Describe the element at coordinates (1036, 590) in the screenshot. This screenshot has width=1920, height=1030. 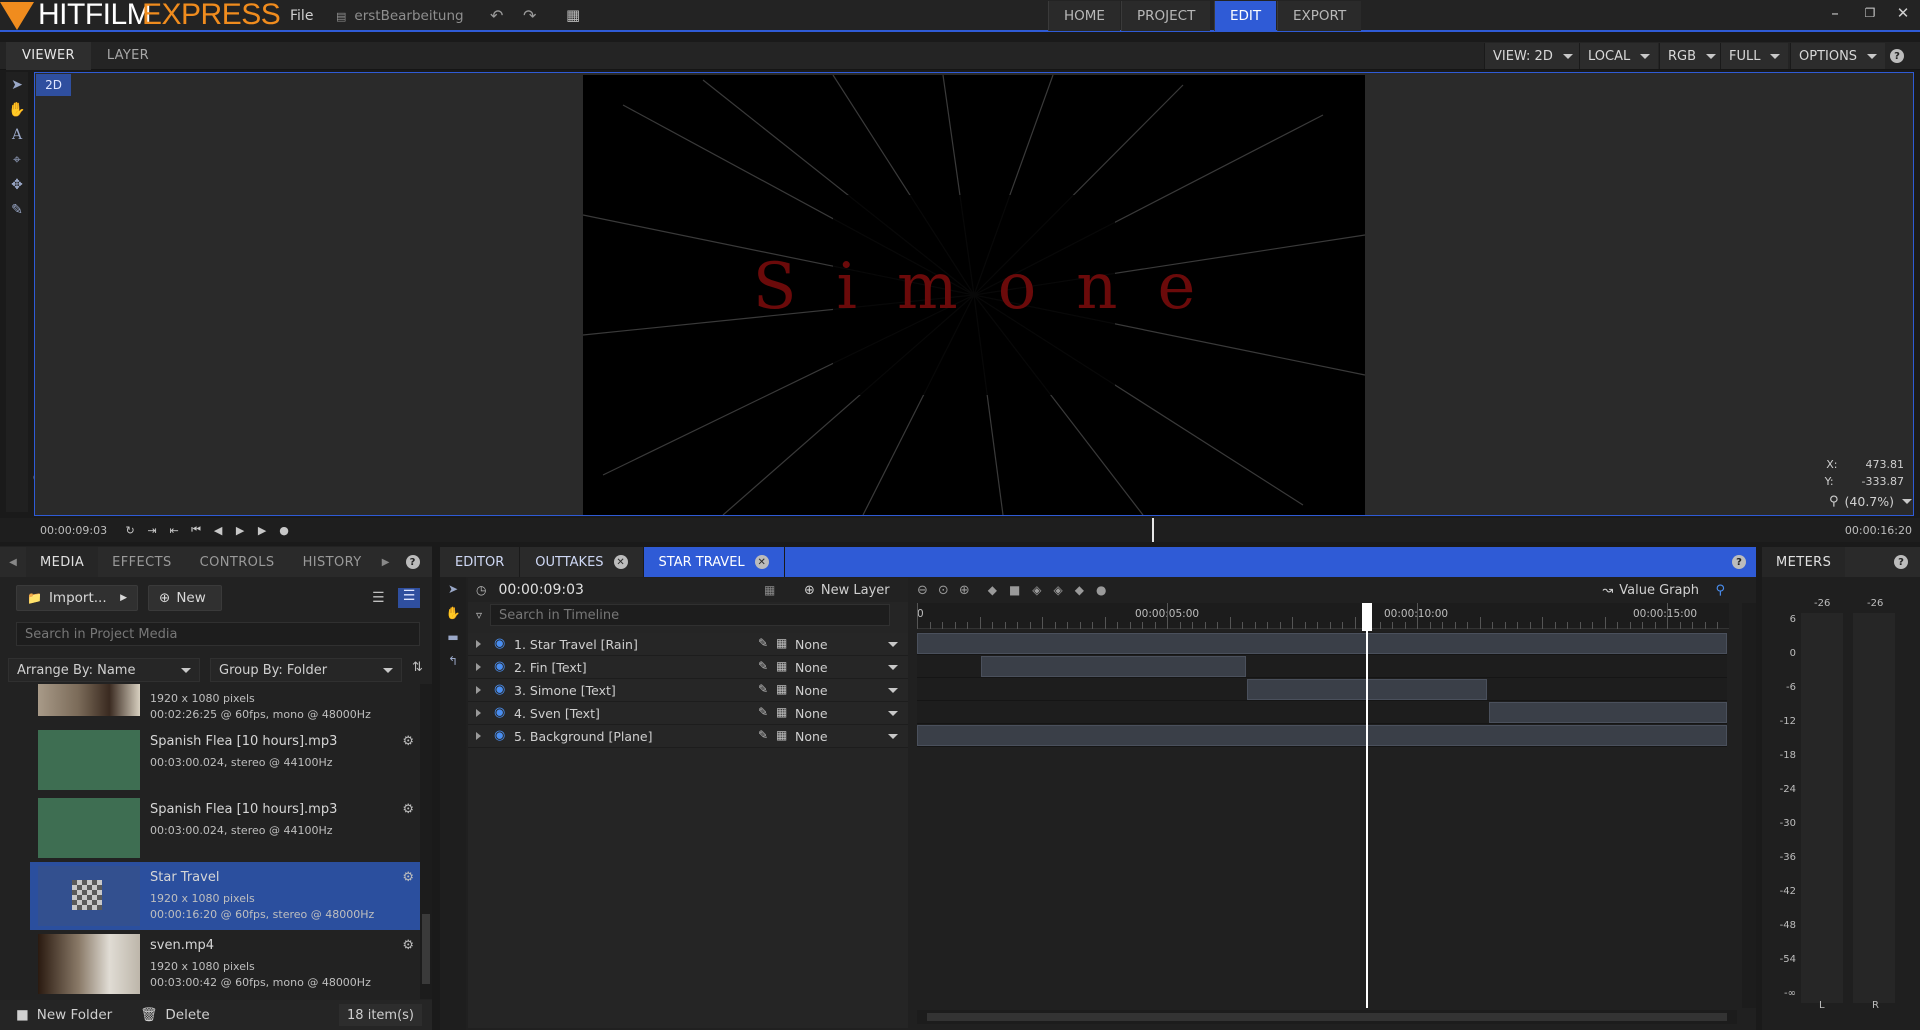
I see `keyframe-ease-in-icon: ◈` at that location.